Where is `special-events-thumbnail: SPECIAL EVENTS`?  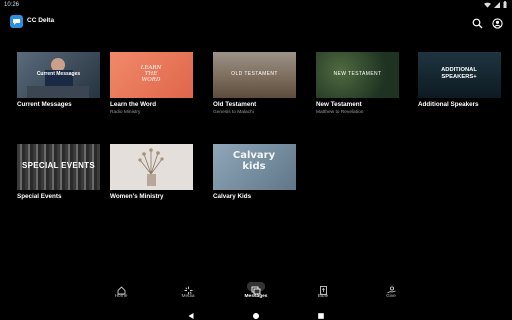 special-events-thumbnail: SPECIAL EVENTS is located at coordinates (58, 167).